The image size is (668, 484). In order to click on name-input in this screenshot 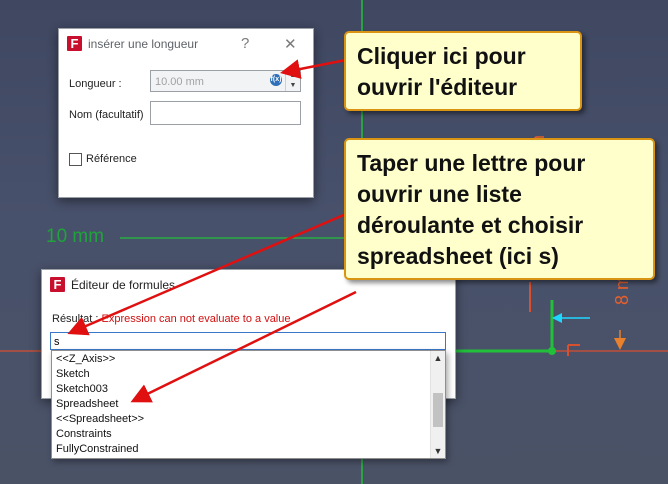, I will do `click(225, 113)`.